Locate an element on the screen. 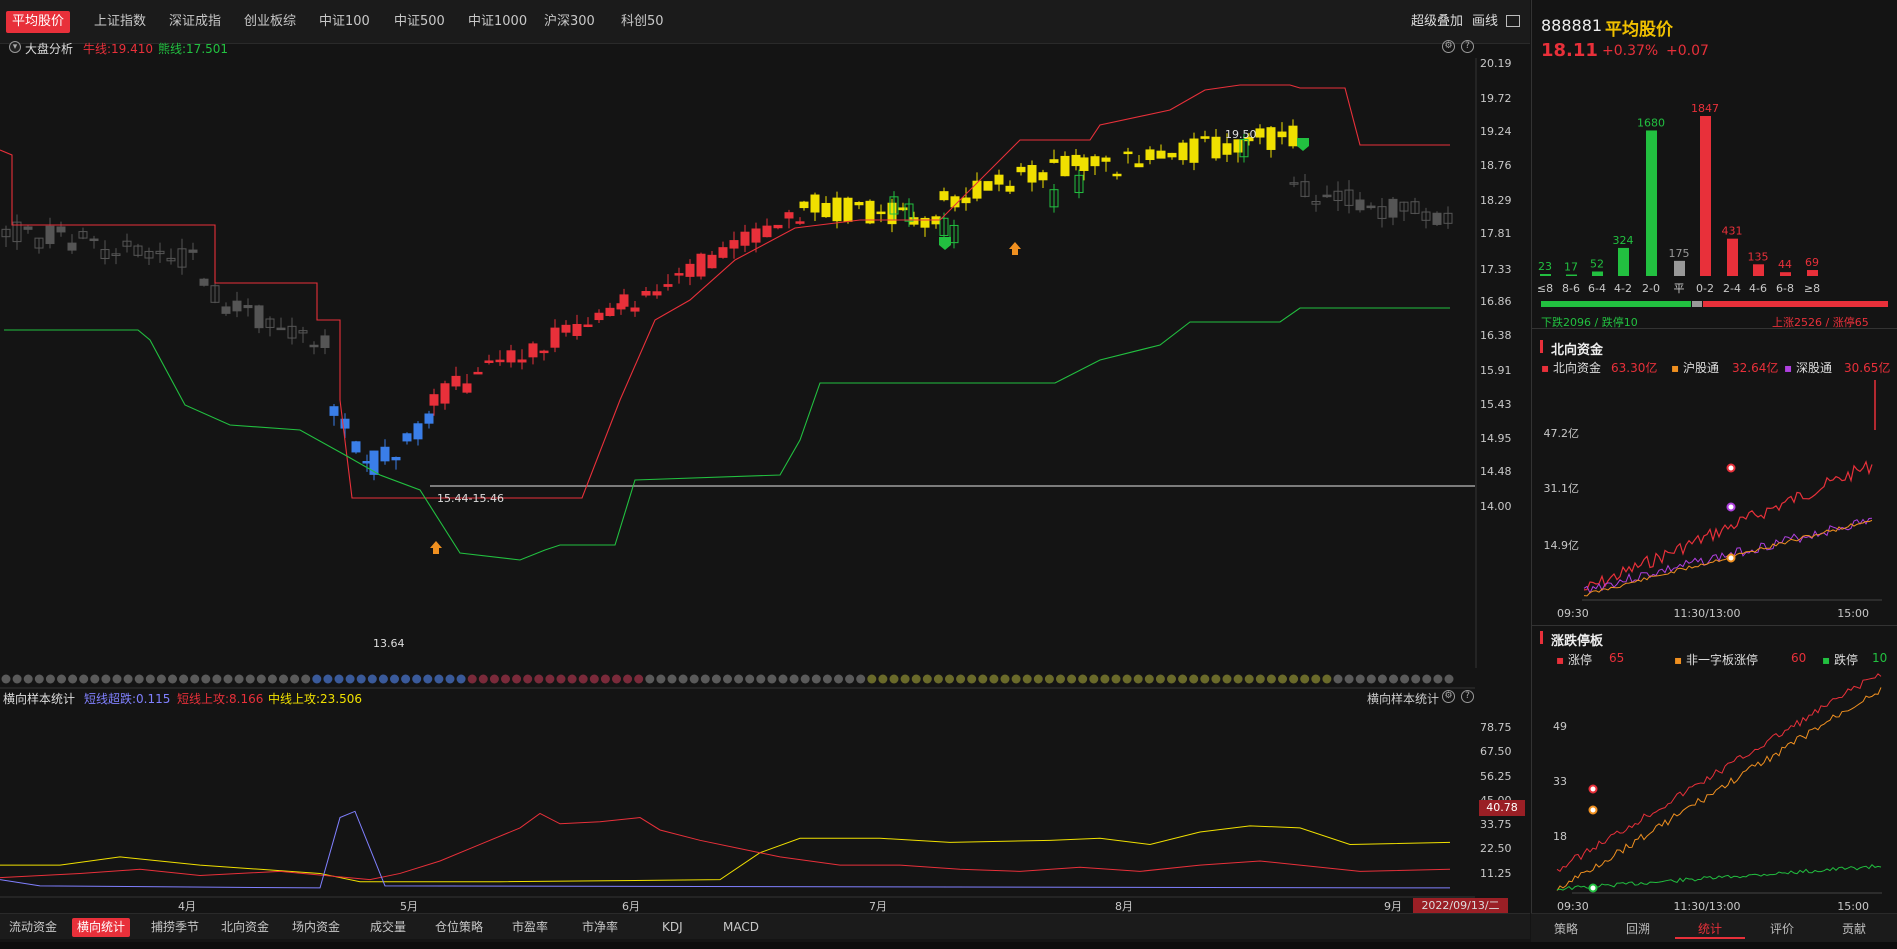 This screenshot has width=1897, height=949. tab-backtrack: 回溯 is located at coordinates (1638, 928).